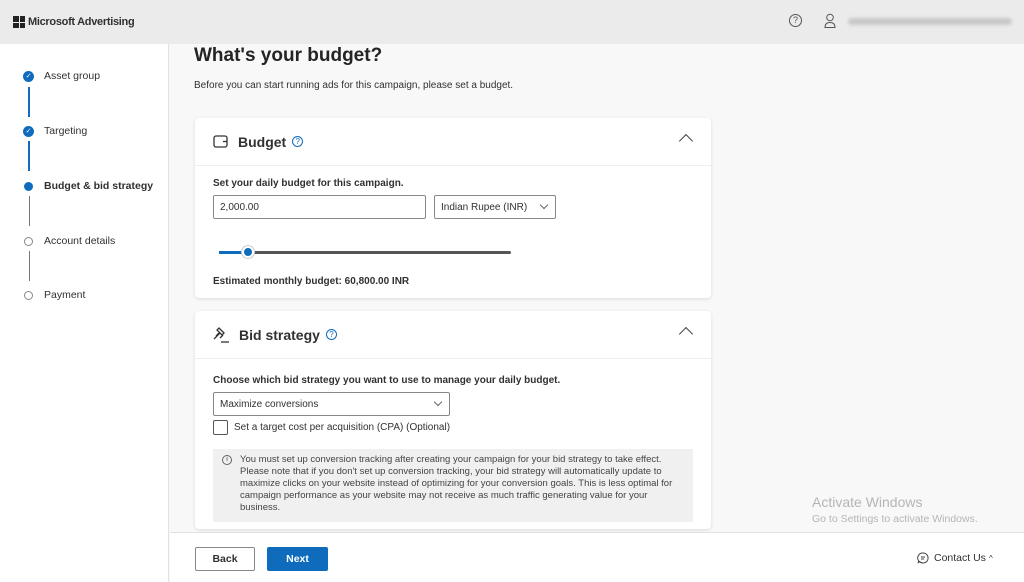 The image size is (1024, 582). What do you see at coordinates (308, 183) in the screenshot?
I see `budget-prompt: Set your daily budget for this campaign.` at bounding box center [308, 183].